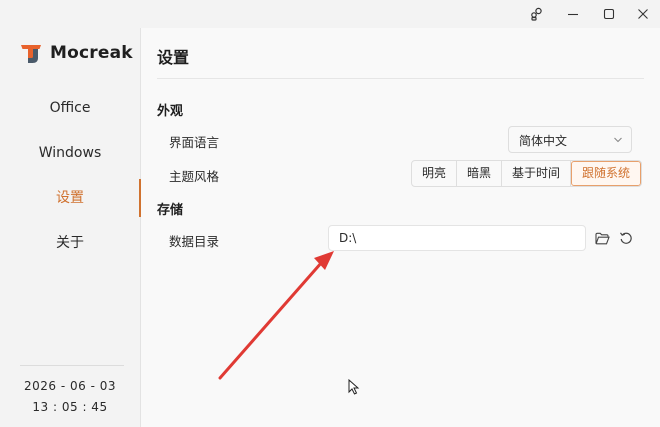 The width and height of the screenshot is (660, 427). What do you see at coordinates (400, 78) in the screenshot?
I see `title-divider` at bounding box center [400, 78].